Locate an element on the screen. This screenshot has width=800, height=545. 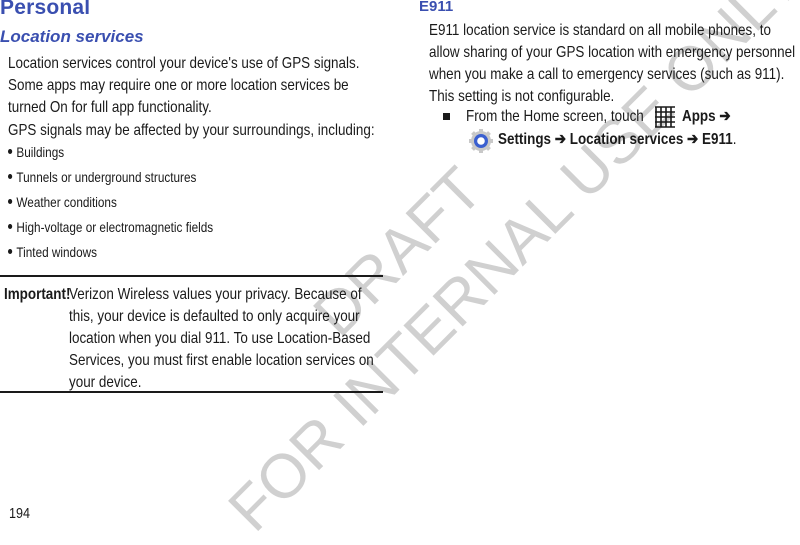
list-item: High-voltage or electromagnetic fields is located at coordinates (110, 227).